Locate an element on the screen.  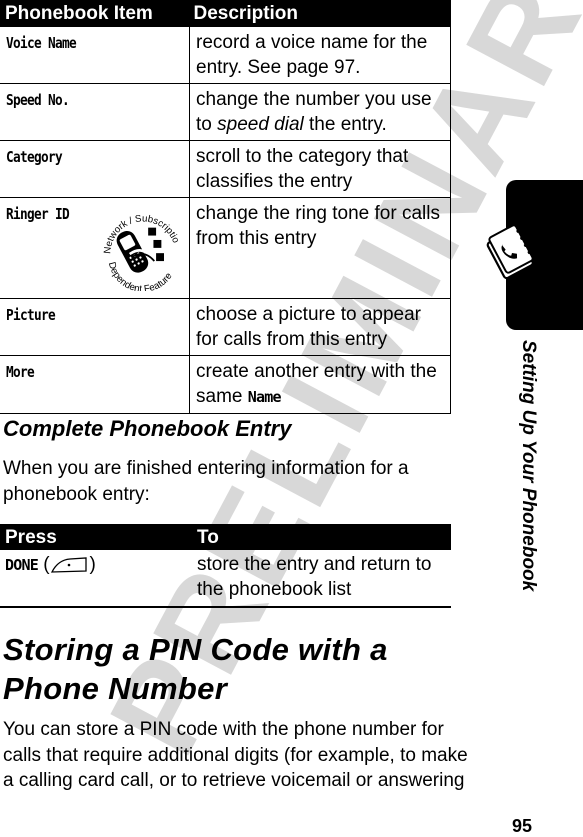
table-header-row: Phonebook Item Description is located at coordinates (225, 13).